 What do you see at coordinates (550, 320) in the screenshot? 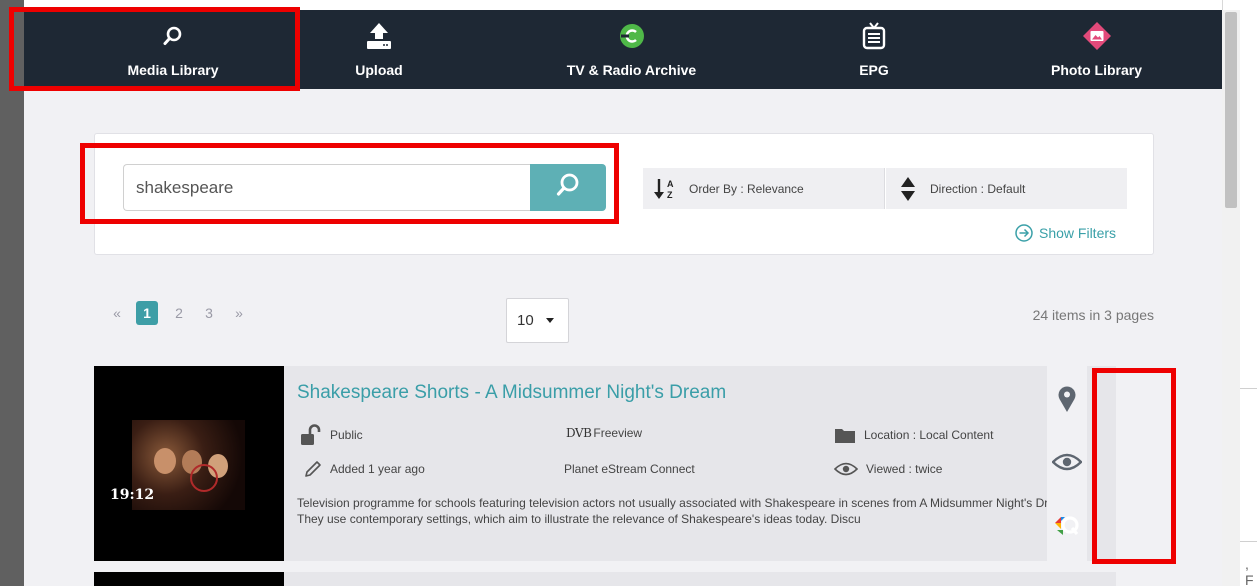
I see `caret-down-icon` at bounding box center [550, 320].